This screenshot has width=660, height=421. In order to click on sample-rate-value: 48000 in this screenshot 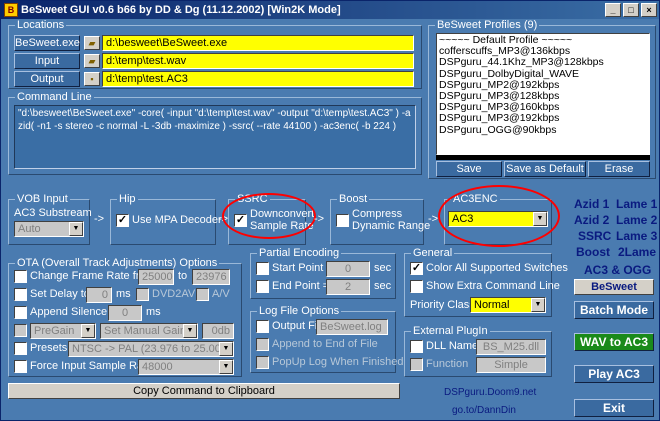, I will do `click(157, 367)`.